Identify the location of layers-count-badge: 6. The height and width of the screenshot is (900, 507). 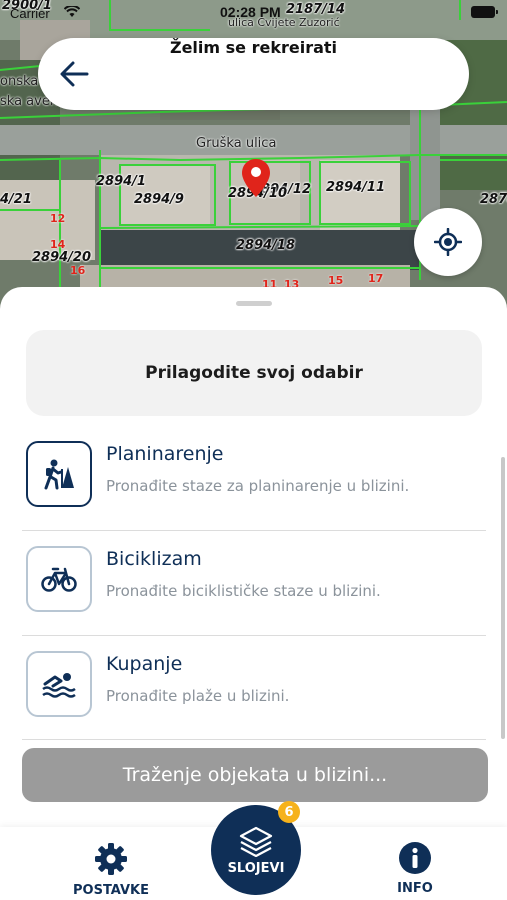
(289, 812).